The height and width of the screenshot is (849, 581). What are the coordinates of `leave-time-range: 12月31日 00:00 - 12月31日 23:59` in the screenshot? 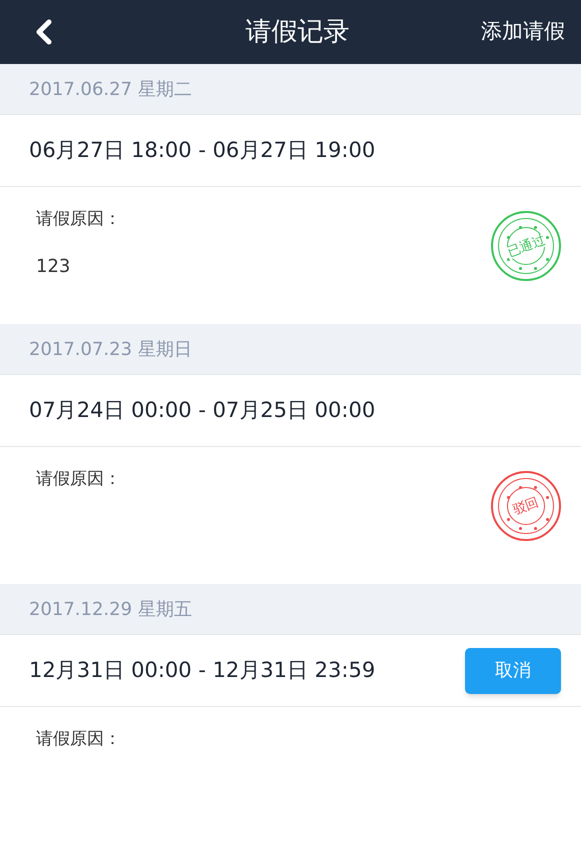 It's located at (202, 670).